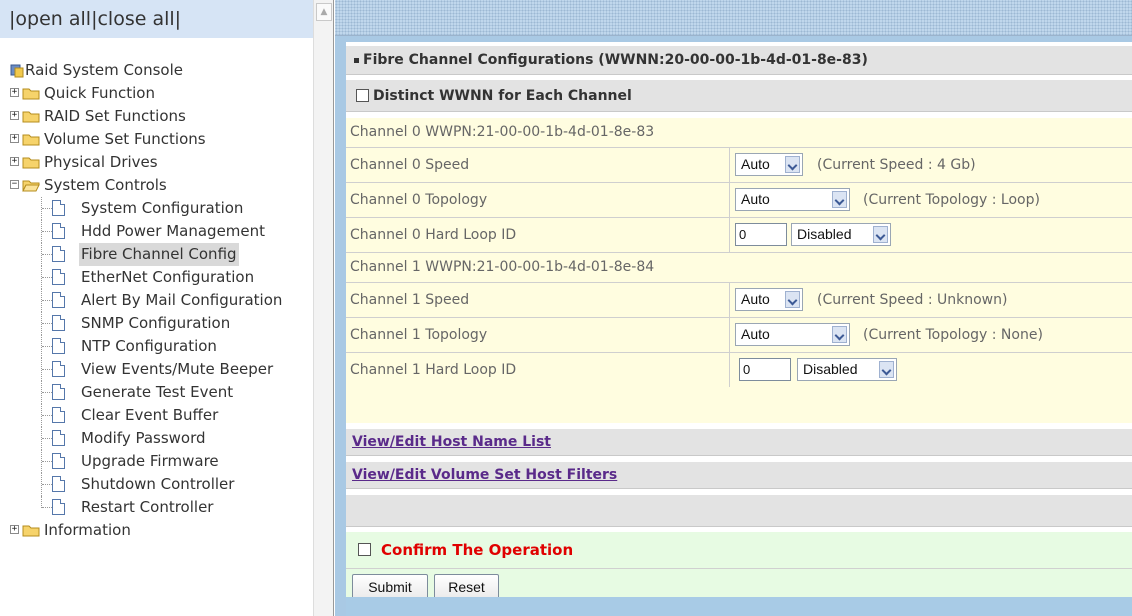 The image size is (1132, 616). I want to click on sidebar-item-snmp-configuration: SNMP Configuration, so click(159, 323).